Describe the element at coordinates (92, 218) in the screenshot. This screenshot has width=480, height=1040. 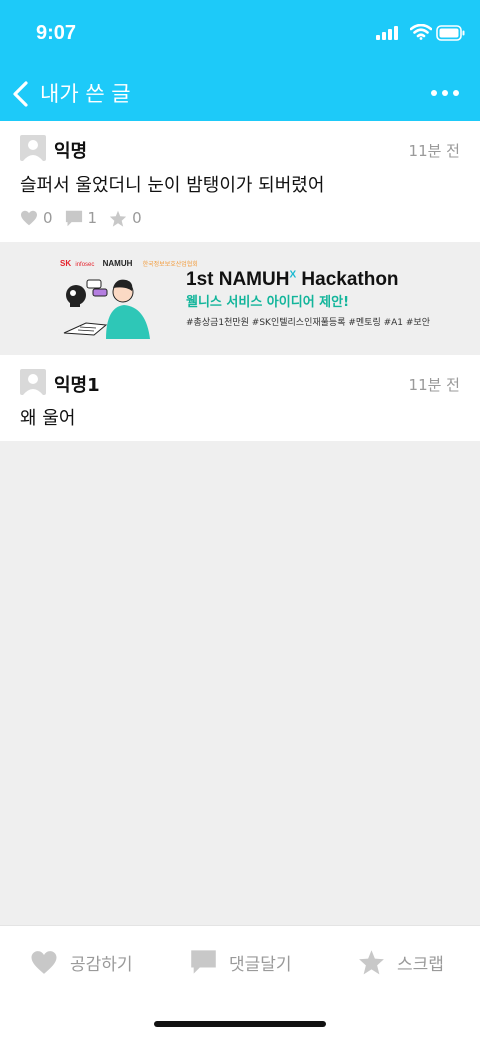
I see `comment-count-value: 1` at that location.